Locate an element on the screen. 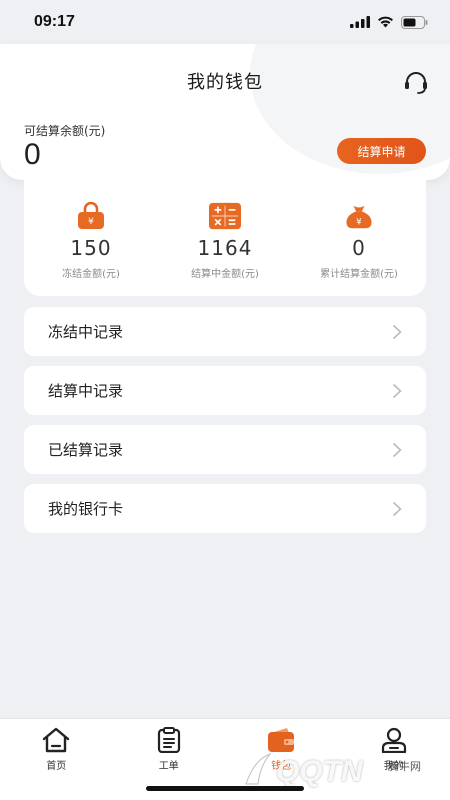  lock-bag-icon: ¥ is located at coordinates (91, 216).